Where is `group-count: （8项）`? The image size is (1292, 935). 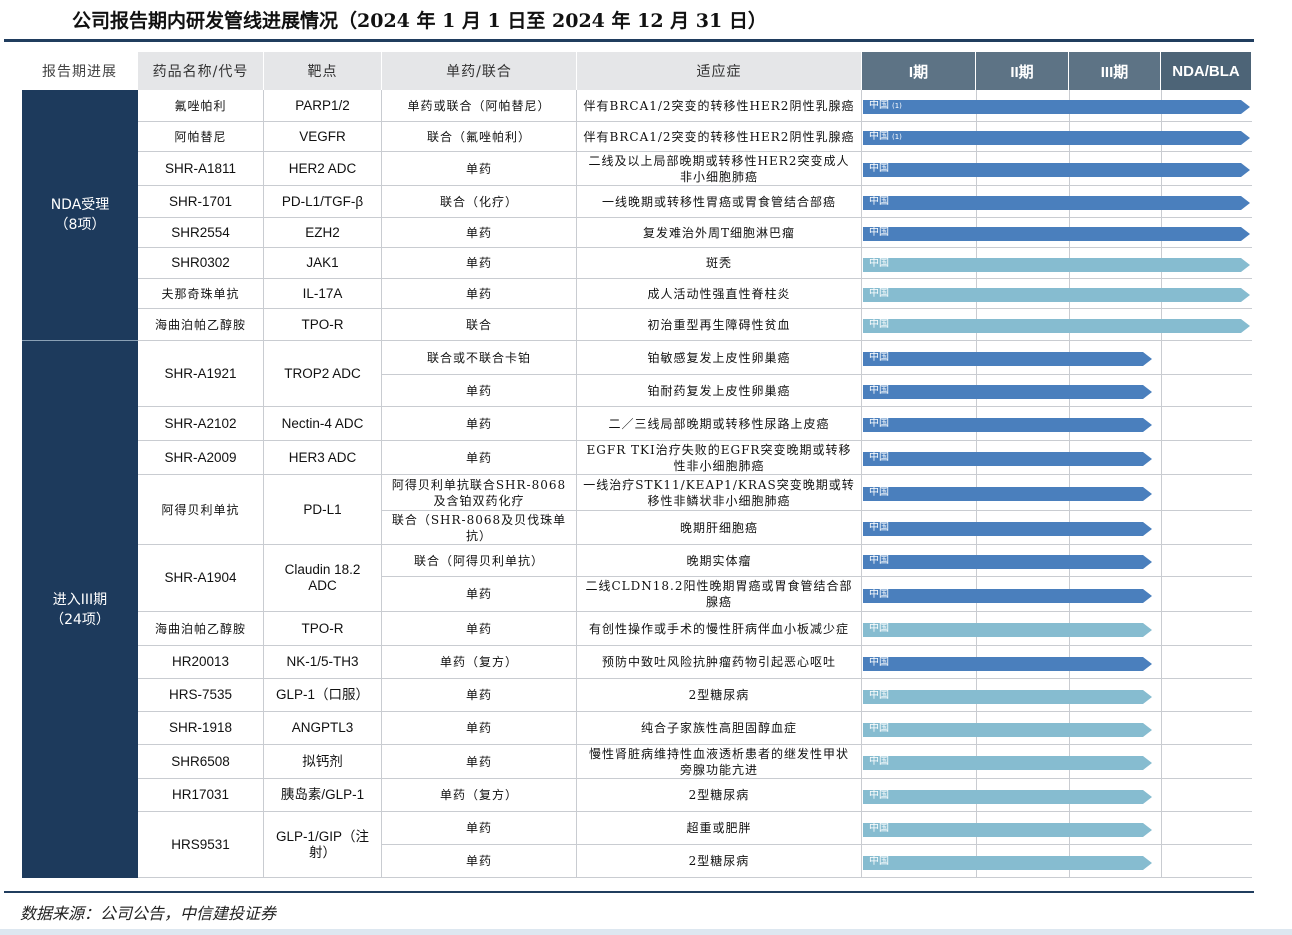
group-count: （8项） is located at coordinates (80, 225).